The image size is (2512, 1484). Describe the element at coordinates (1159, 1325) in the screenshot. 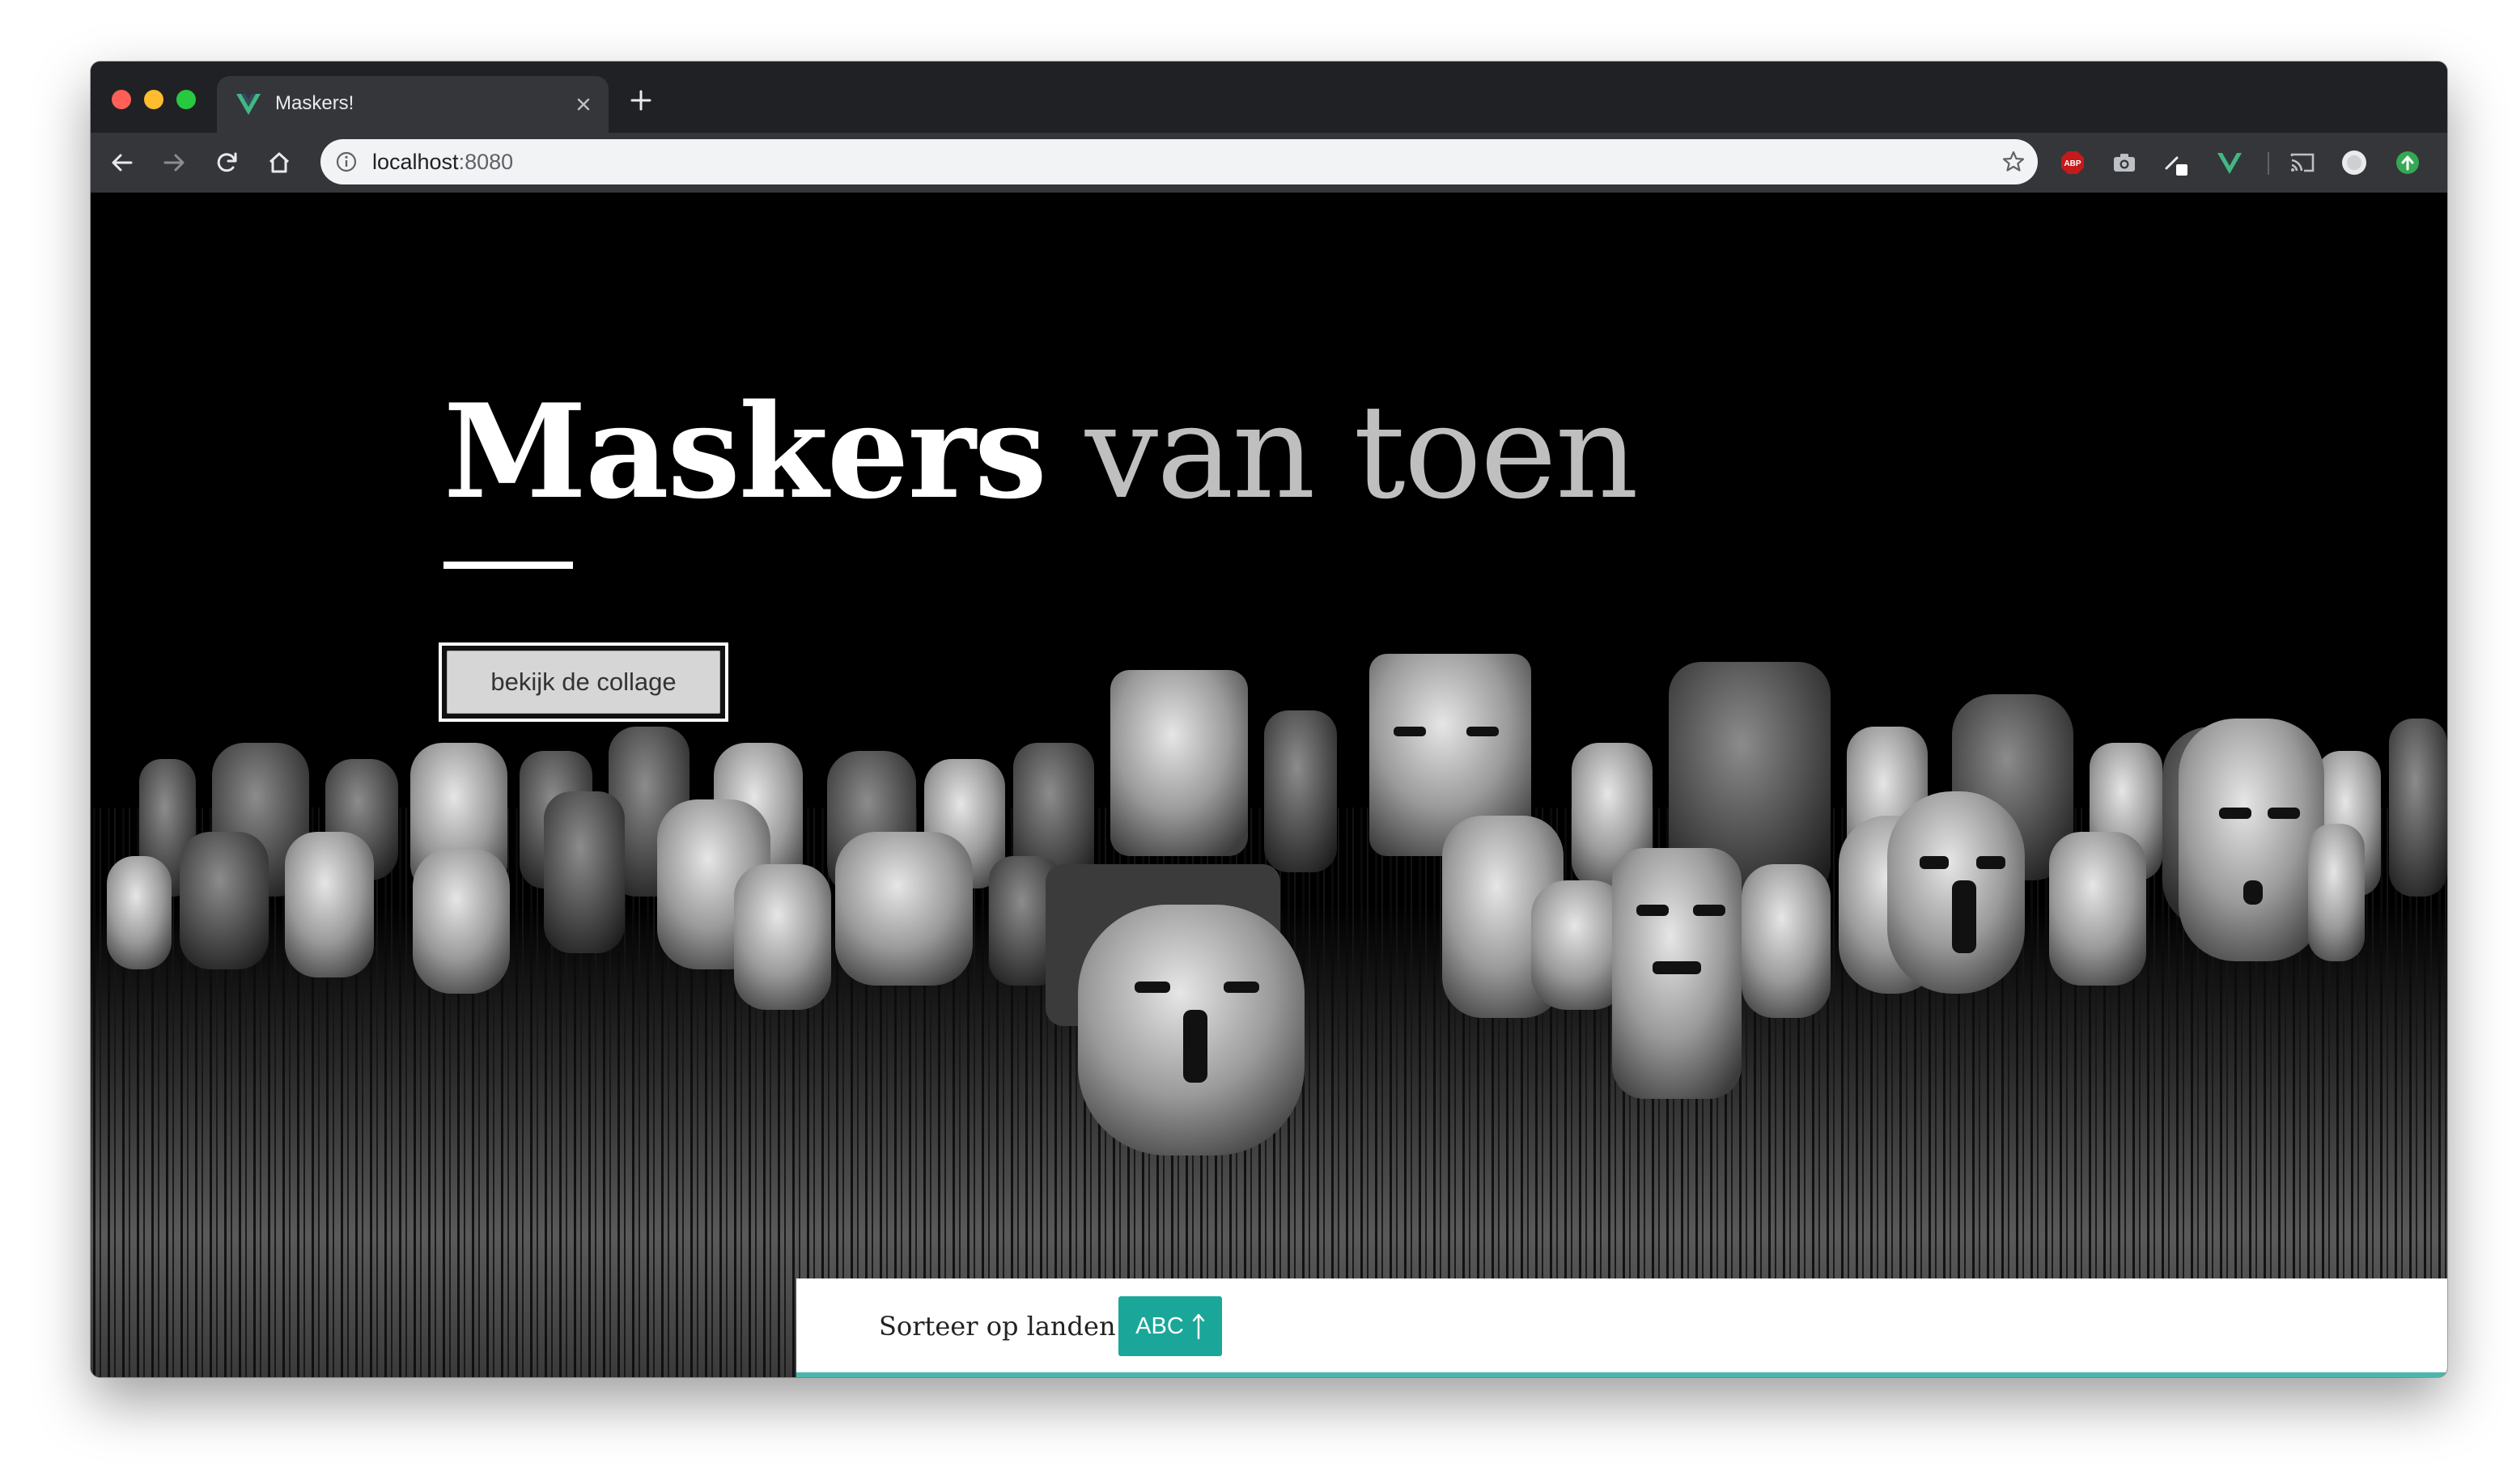

I see `sort-button-label: ABC` at that location.